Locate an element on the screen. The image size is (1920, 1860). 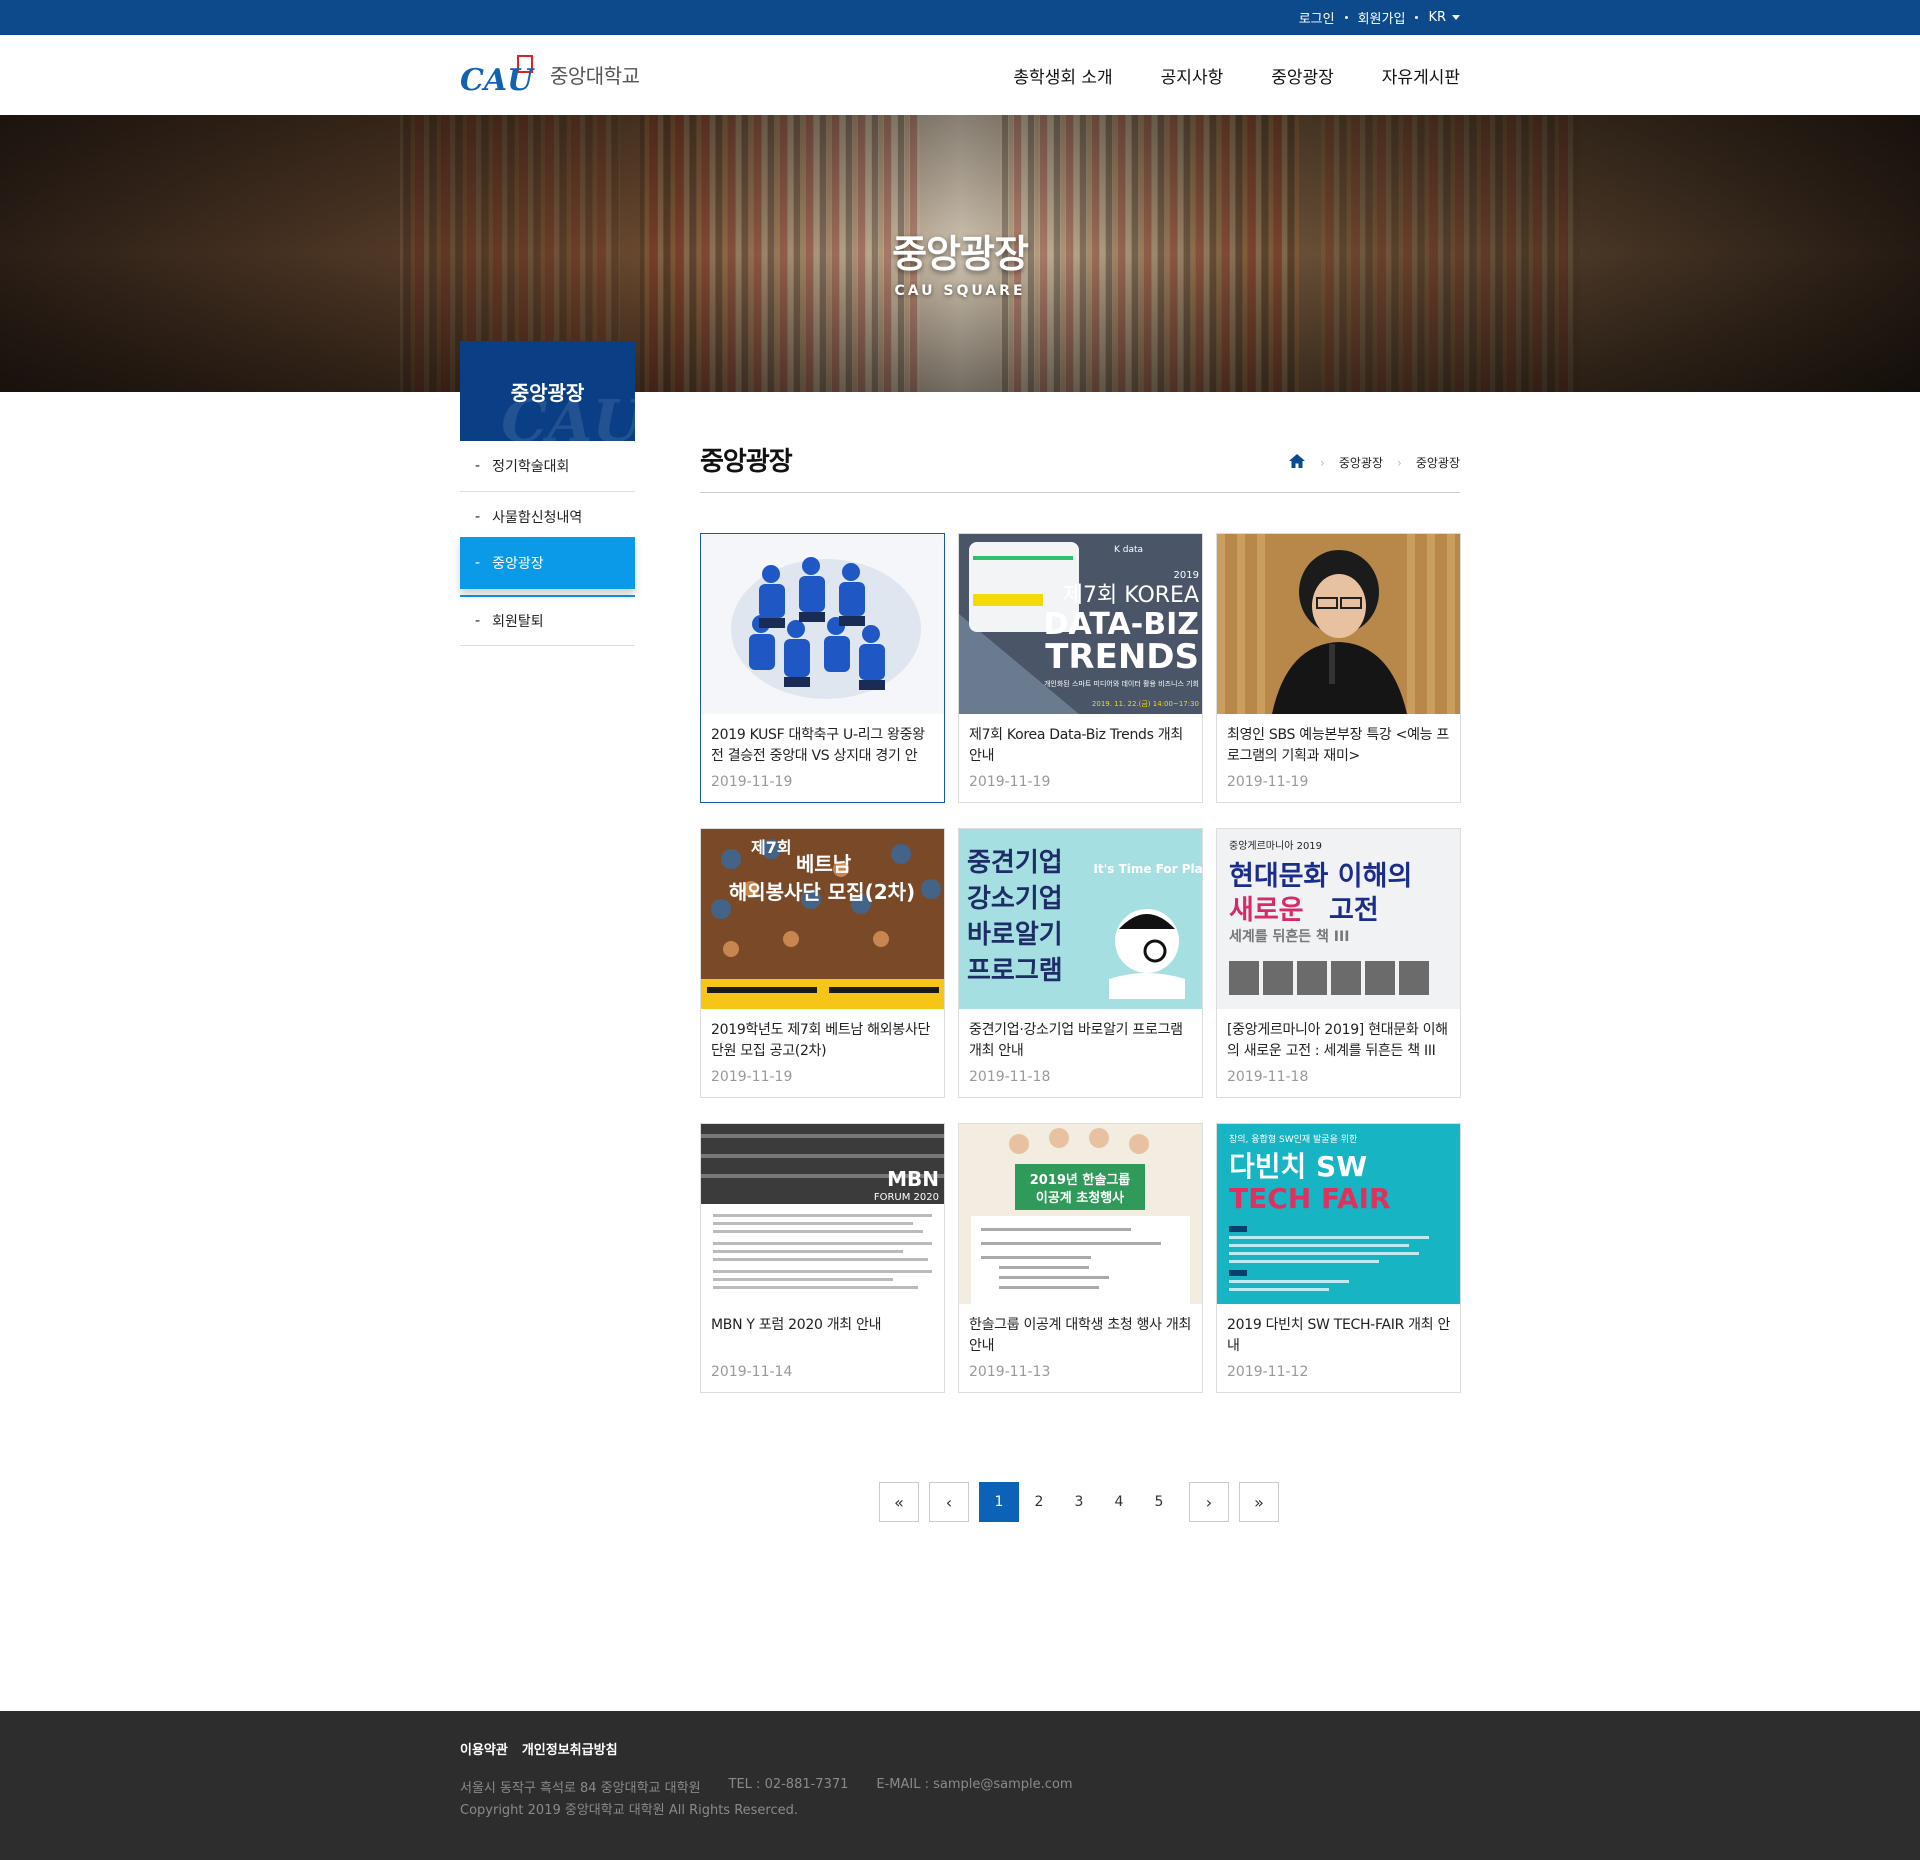
main-nav: 총학생회 소개 공지사항 중앙광장 자유게시판 is located at coordinates (1236, 75).